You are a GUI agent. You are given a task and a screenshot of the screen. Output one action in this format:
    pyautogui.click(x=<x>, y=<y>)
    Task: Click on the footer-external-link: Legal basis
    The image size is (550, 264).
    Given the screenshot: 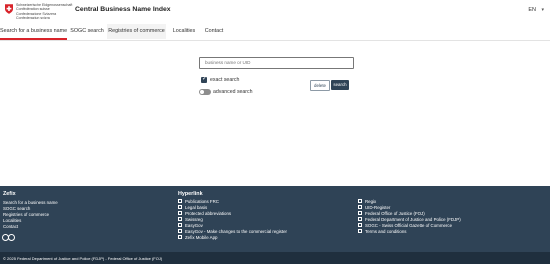 What is the action you would take?
    pyautogui.click(x=192, y=207)
    